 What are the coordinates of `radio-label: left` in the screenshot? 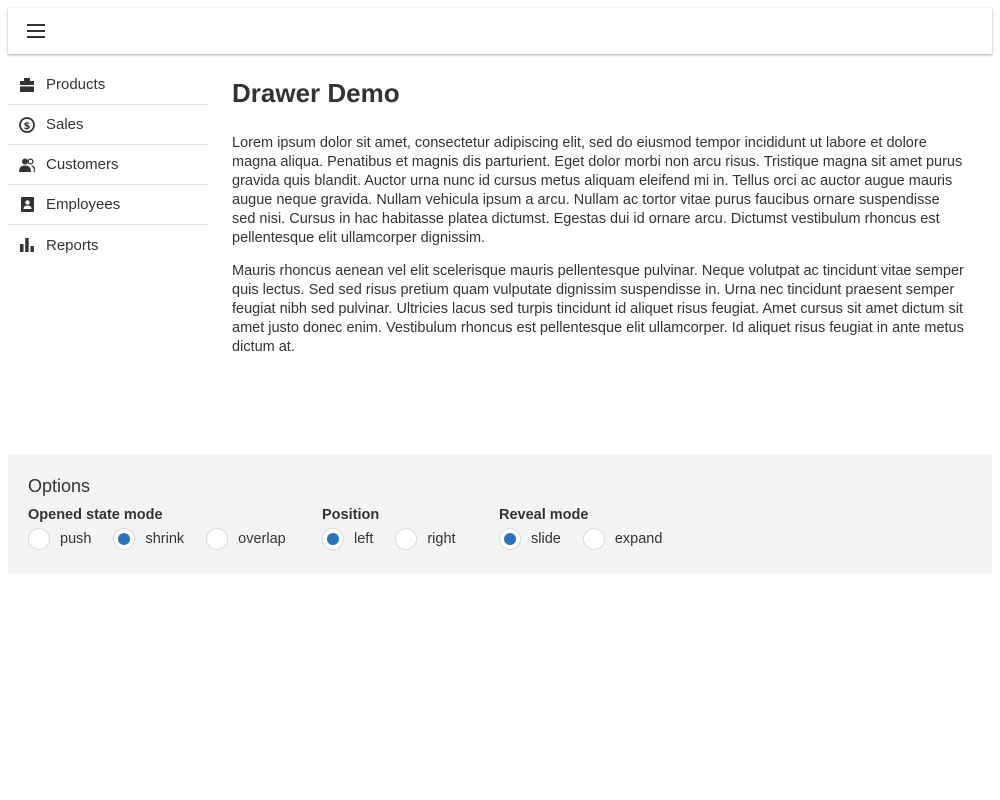 It's located at (364, 539).